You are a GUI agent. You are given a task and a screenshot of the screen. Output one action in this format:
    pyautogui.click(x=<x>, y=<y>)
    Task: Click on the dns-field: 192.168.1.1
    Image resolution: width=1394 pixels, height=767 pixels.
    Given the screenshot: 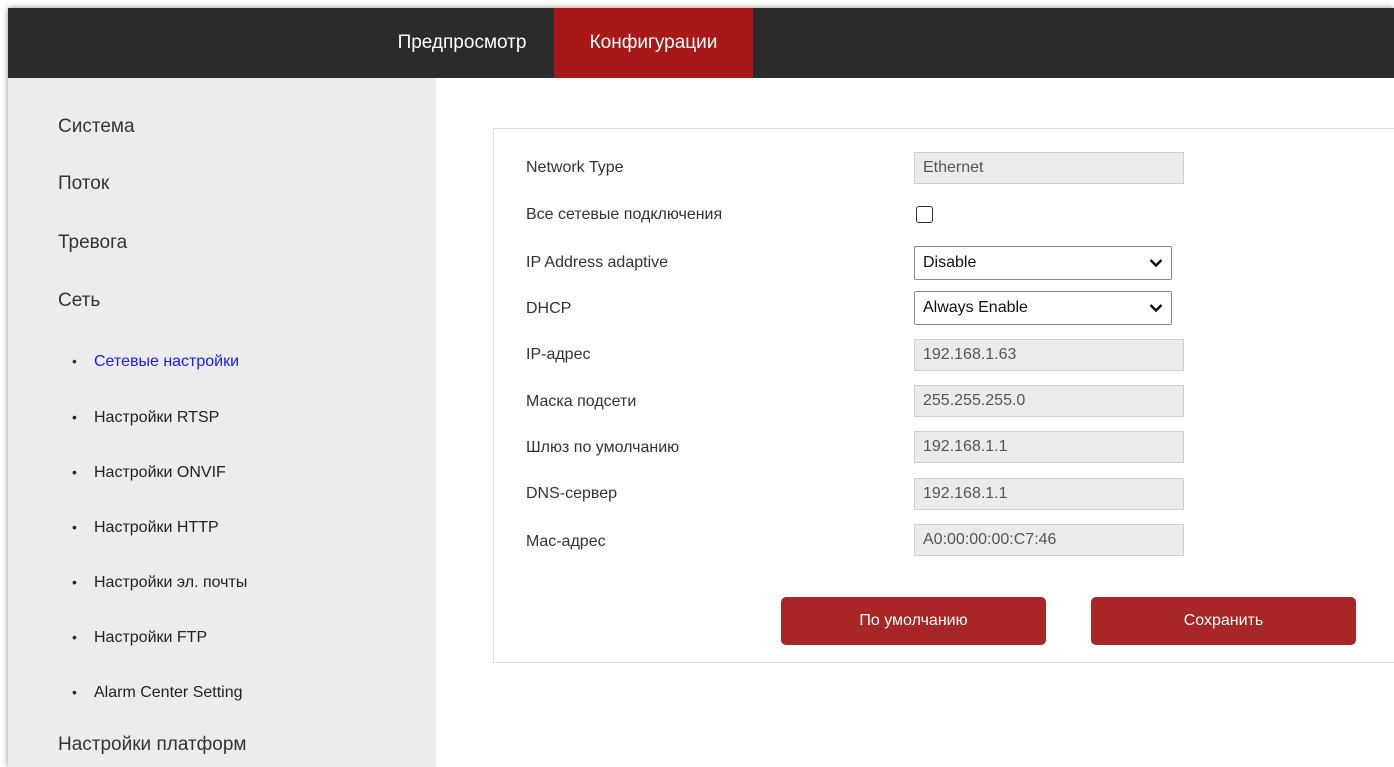 What is the action you would take?
    pyautogui.click(x=1049, y=494)
    